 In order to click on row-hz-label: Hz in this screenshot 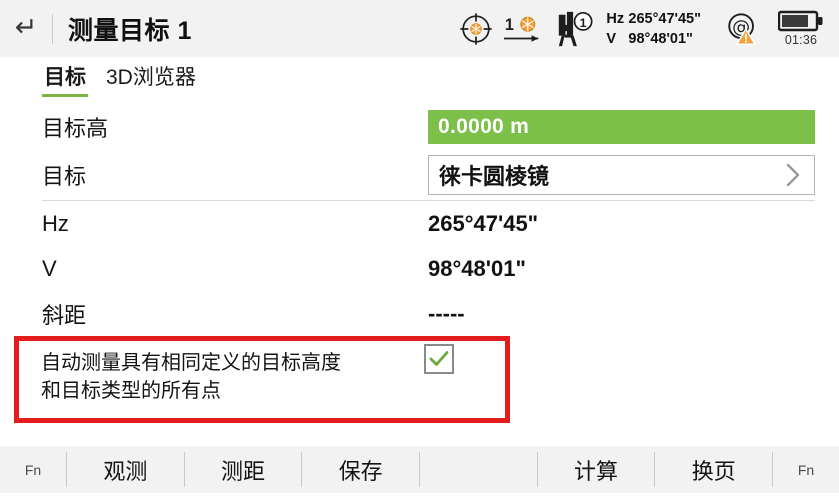, I will do `click(55, 223)`.